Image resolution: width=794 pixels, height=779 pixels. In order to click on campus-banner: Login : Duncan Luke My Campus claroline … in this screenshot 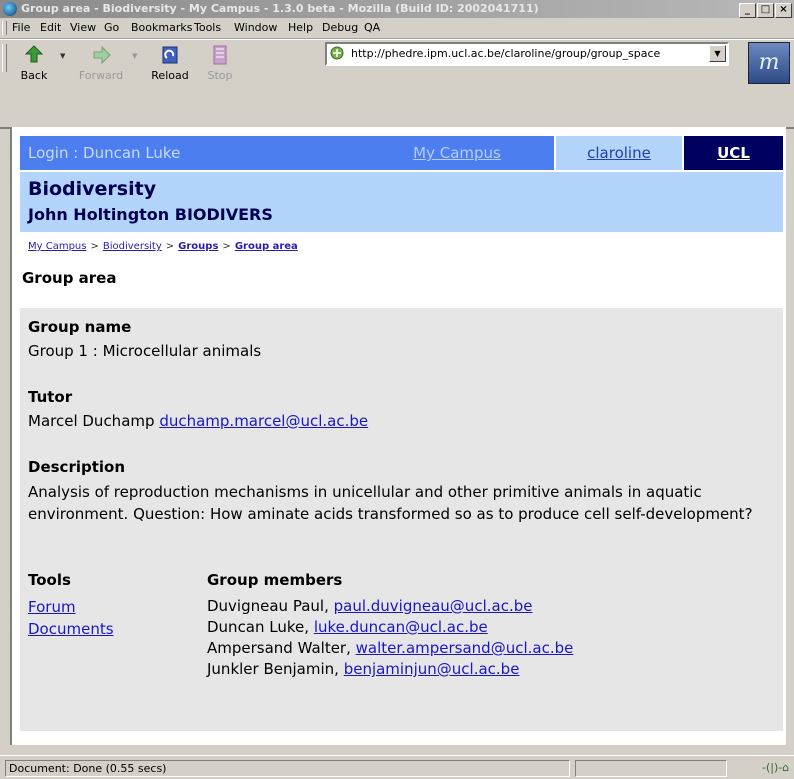, I will do `click(401, 153)`.